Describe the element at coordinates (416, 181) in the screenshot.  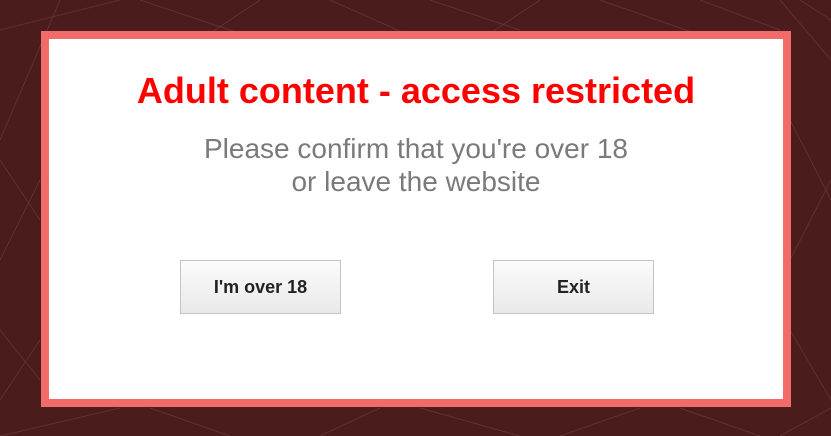
I see `dialog-message-line-2: or leave the website` at that location.